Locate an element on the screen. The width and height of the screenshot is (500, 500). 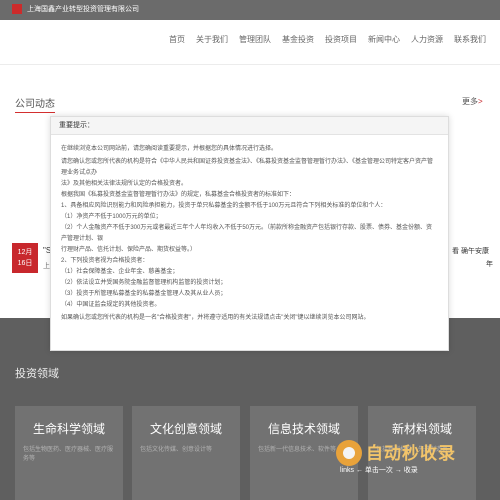
dialog-line: （2）依法设立并受国务院金融监督管理机构监管的投资计划； is located at coordinates (144, 283).